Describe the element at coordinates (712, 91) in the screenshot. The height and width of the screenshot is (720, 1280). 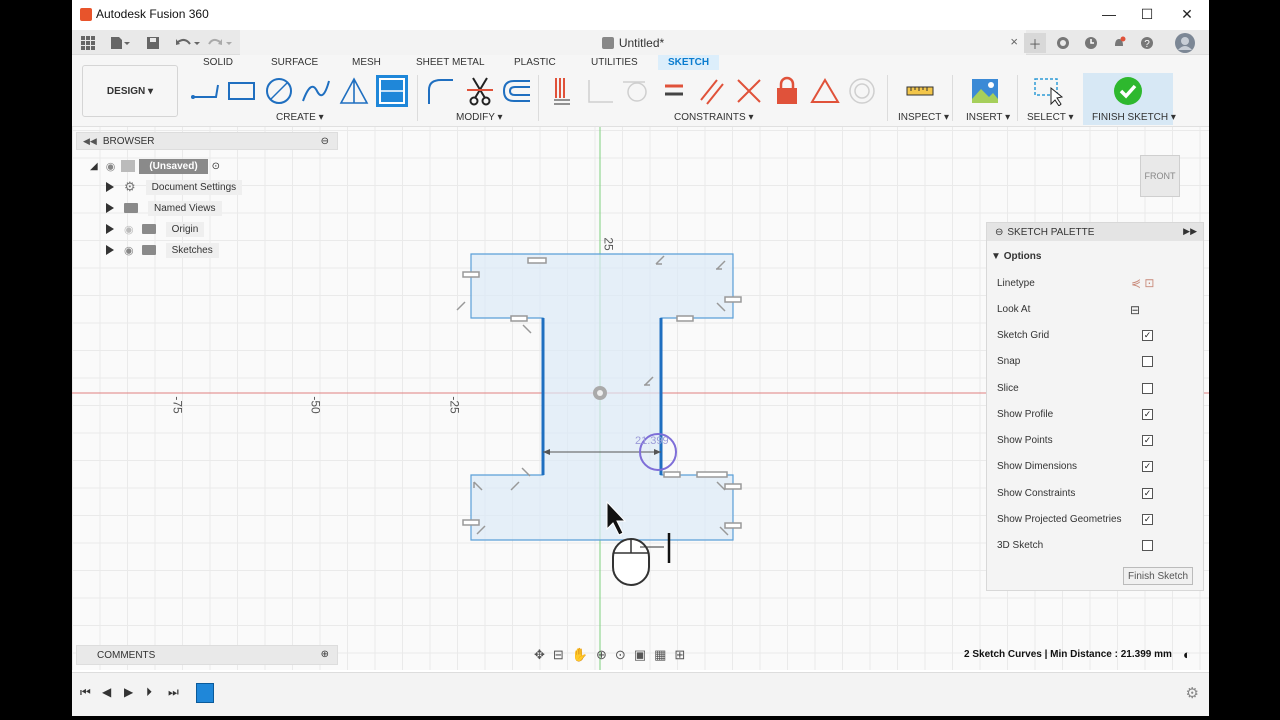
I see `parallel-constraint-icon` at that location.